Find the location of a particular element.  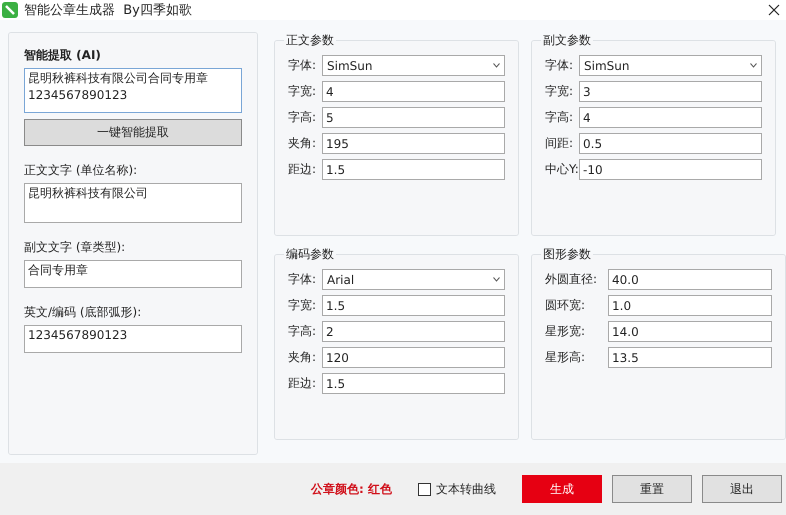

section-title: 智能提取 (AI) is located at coordinates (63, 55).